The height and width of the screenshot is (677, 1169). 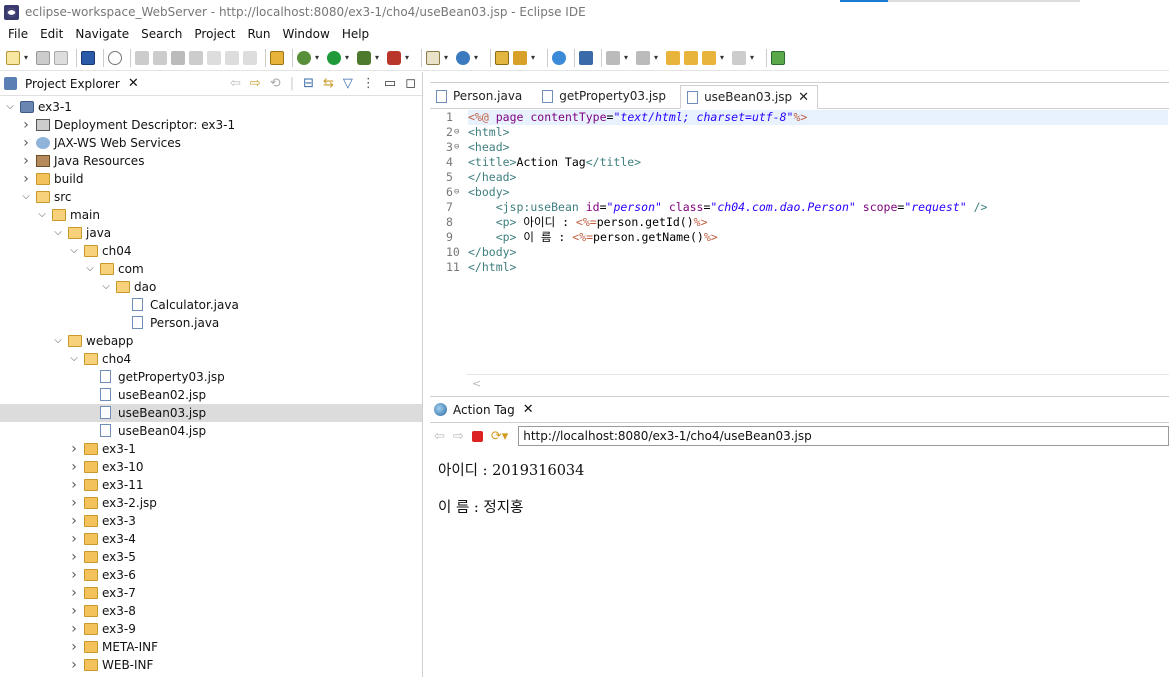 What do you see at coordinates (328, 83) in the screenshot?
I see `link-with-editor-icon: ⇆` at bounding box center [328, 83].